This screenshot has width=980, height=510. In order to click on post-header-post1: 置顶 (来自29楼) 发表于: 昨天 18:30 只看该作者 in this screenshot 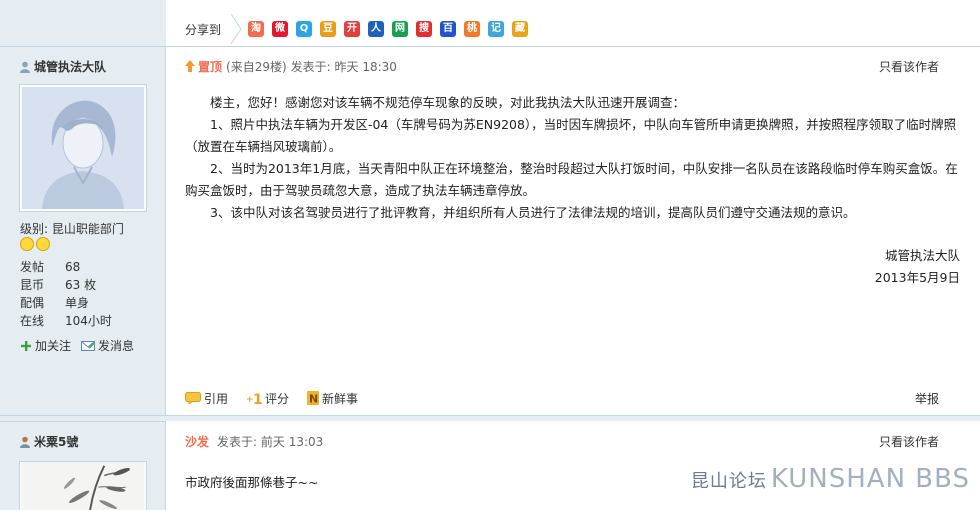, I will do `click(573, 66)`.